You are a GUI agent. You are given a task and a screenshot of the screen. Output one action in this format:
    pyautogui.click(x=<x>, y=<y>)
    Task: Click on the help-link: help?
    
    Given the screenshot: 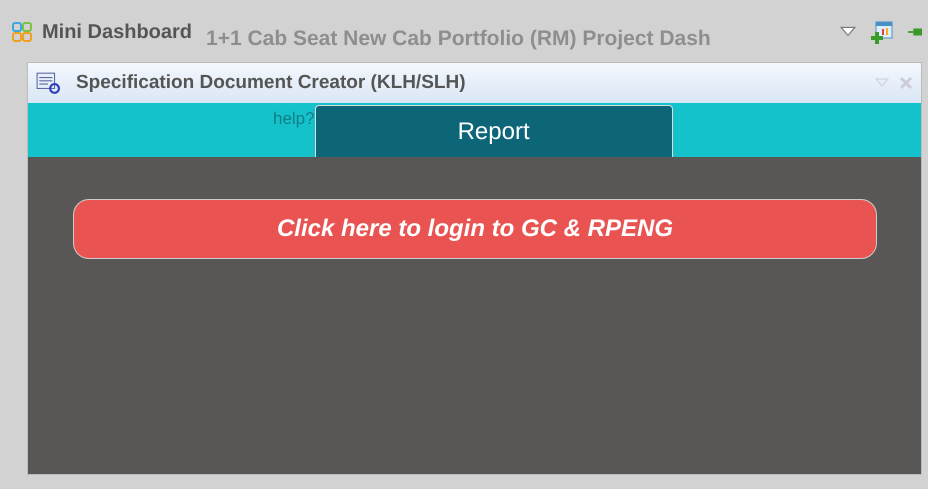 What is the action you would take?
    pyautogui.click(x=294, y=119)
    